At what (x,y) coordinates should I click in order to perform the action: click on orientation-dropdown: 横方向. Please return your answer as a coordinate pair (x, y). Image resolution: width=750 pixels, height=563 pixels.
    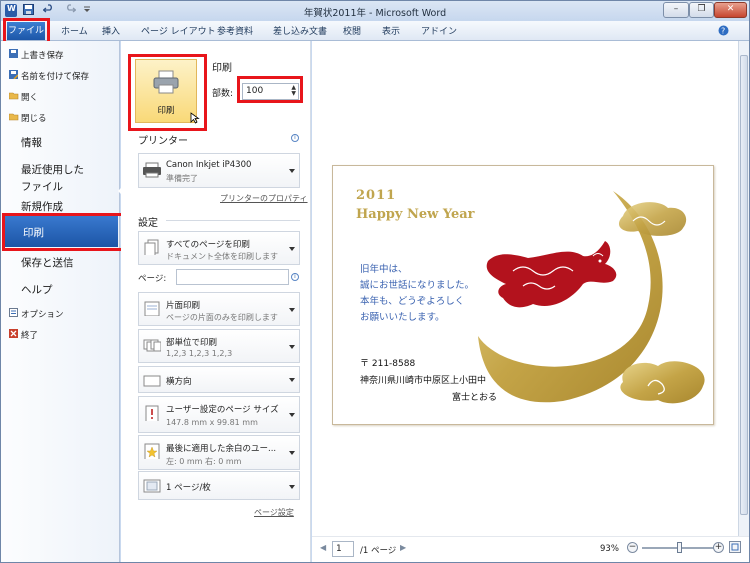
    Looking at the image, I should click on (219, 379).